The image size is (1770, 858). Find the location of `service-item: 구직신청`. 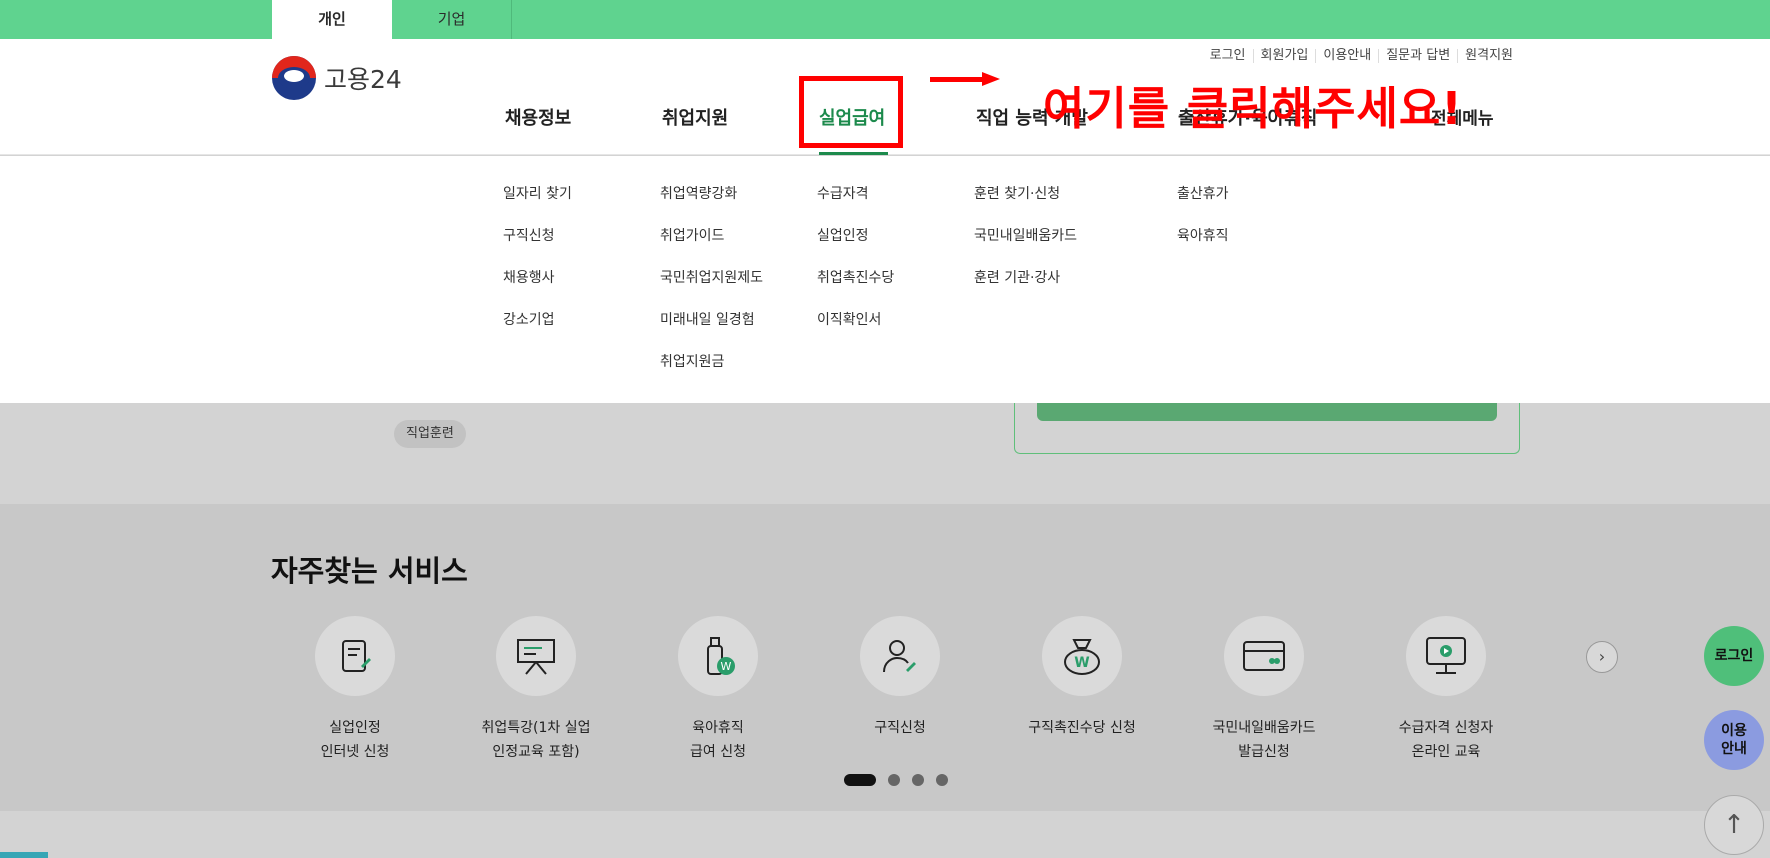

service-item: 구직신청 is located at coordinates (900, 678).